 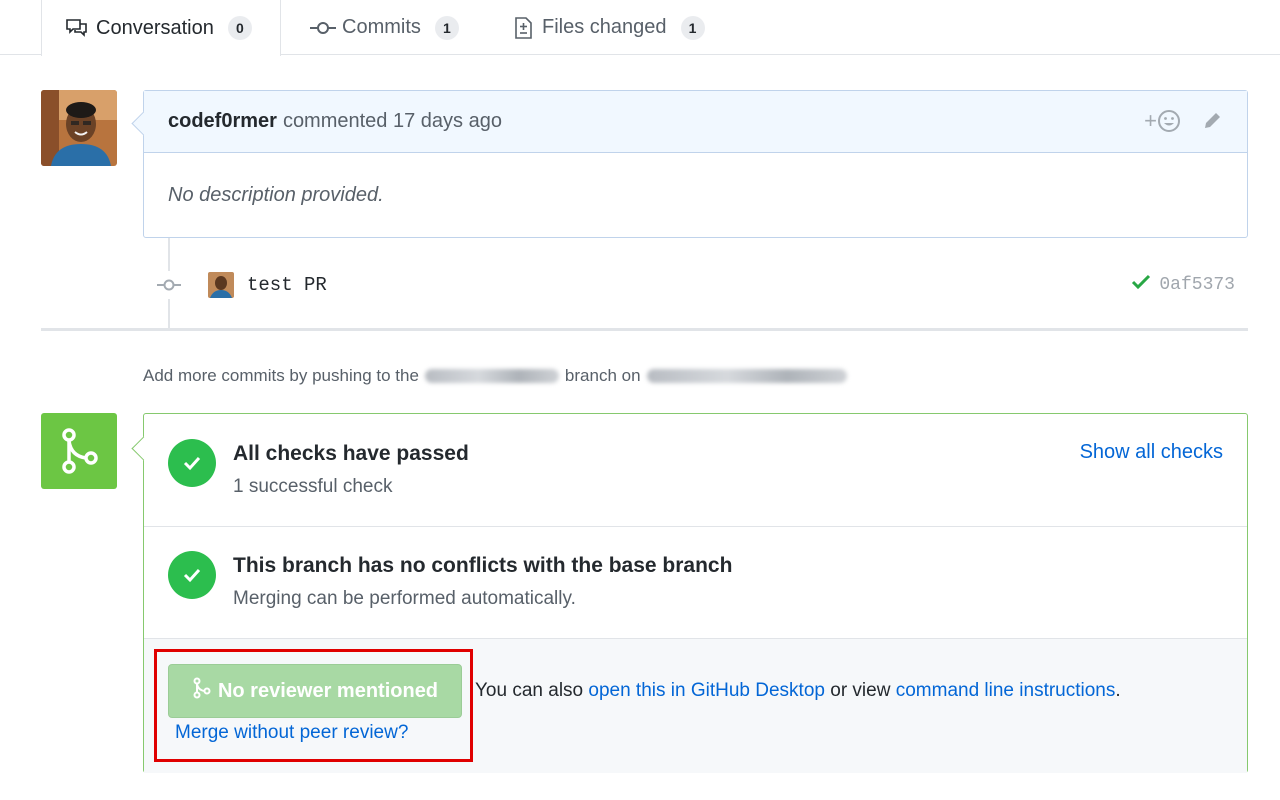 What do you see at coordinates (529, 690) in the screenshot?
I see `also-prefix: You can also` at bounding box center [529, 690].